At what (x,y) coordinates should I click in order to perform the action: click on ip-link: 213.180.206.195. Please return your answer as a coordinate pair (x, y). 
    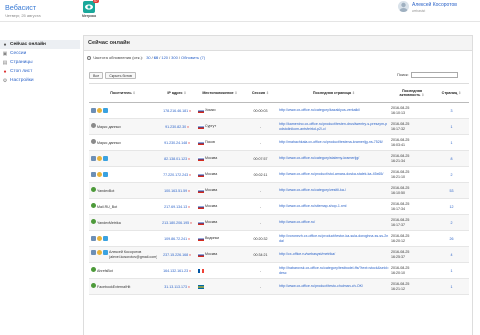
    Looking at the image, I should click on (175, 223).